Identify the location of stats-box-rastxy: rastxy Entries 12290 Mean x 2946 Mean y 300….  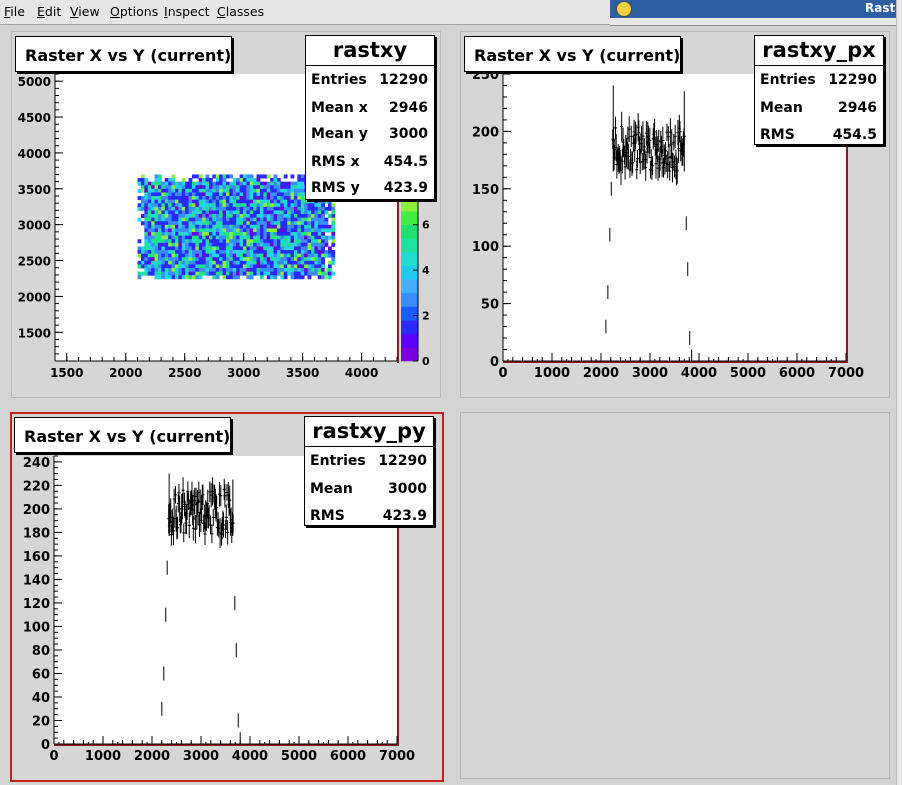
(370, 117).